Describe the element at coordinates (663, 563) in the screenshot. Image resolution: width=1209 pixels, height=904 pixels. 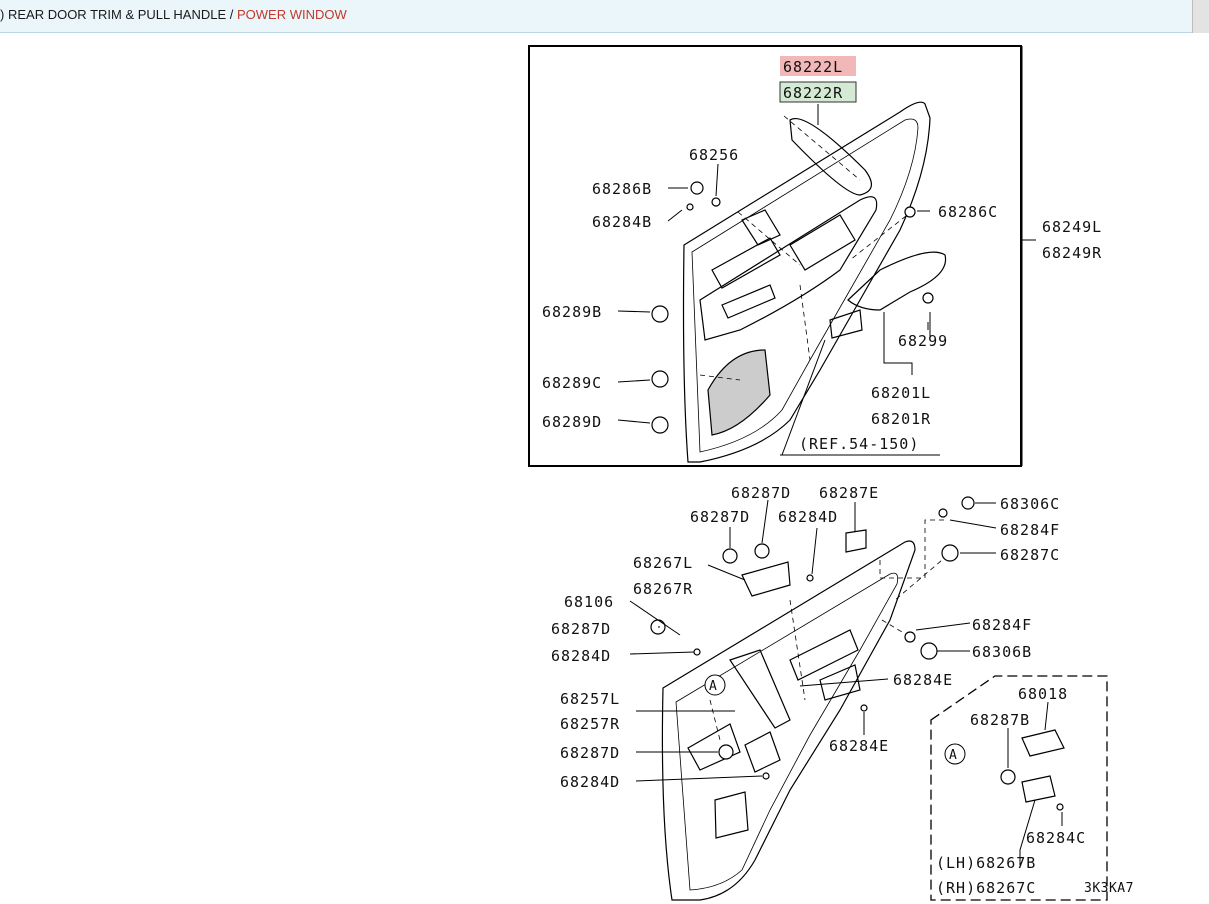
I see `part-label-68267L: 68267L` at that location.